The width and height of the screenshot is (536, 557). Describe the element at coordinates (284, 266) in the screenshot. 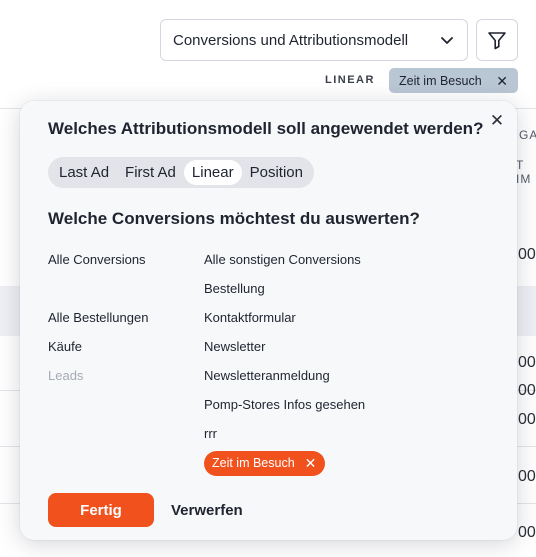

I see `conversion-item: Alle sonstigen Conversions` at that location.